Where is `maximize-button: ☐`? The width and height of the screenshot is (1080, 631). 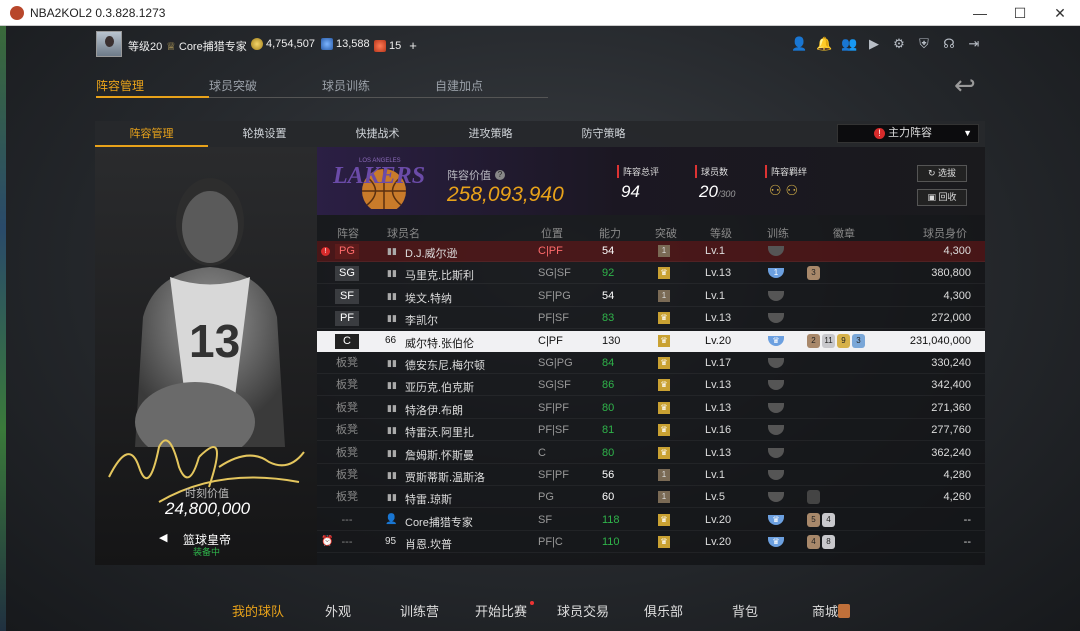 maximize-button: ☐ is located at coordinates (1020, 13).